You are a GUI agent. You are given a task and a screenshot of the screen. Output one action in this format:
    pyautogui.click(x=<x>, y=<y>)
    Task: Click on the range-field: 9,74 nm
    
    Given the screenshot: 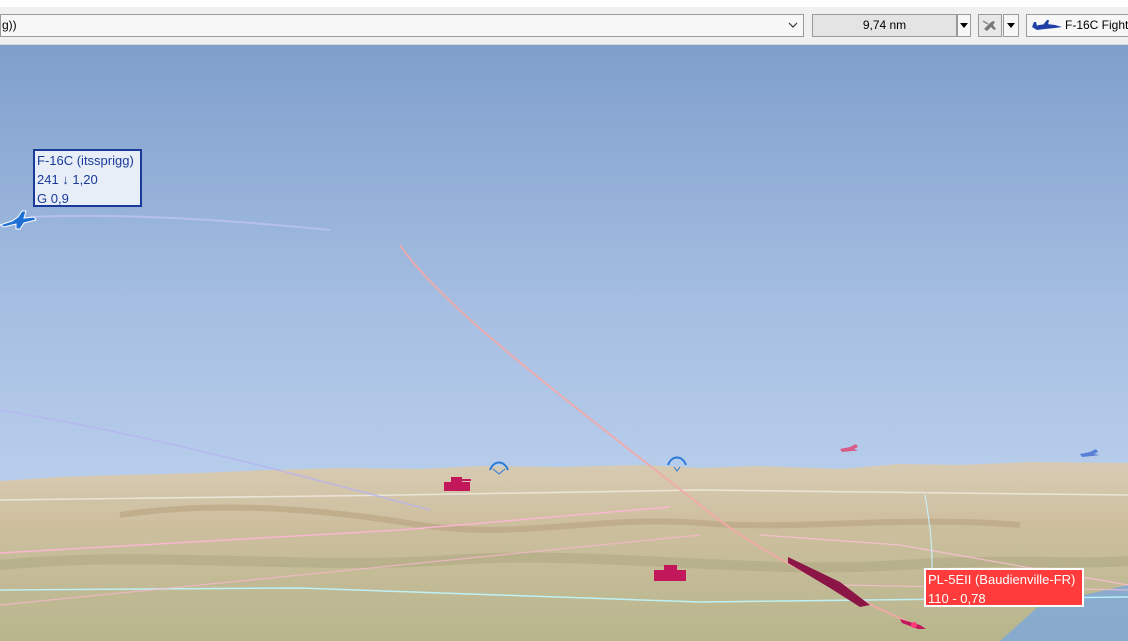 What is the action you would take?
    pyautogui.click(x=884, y=25)
    